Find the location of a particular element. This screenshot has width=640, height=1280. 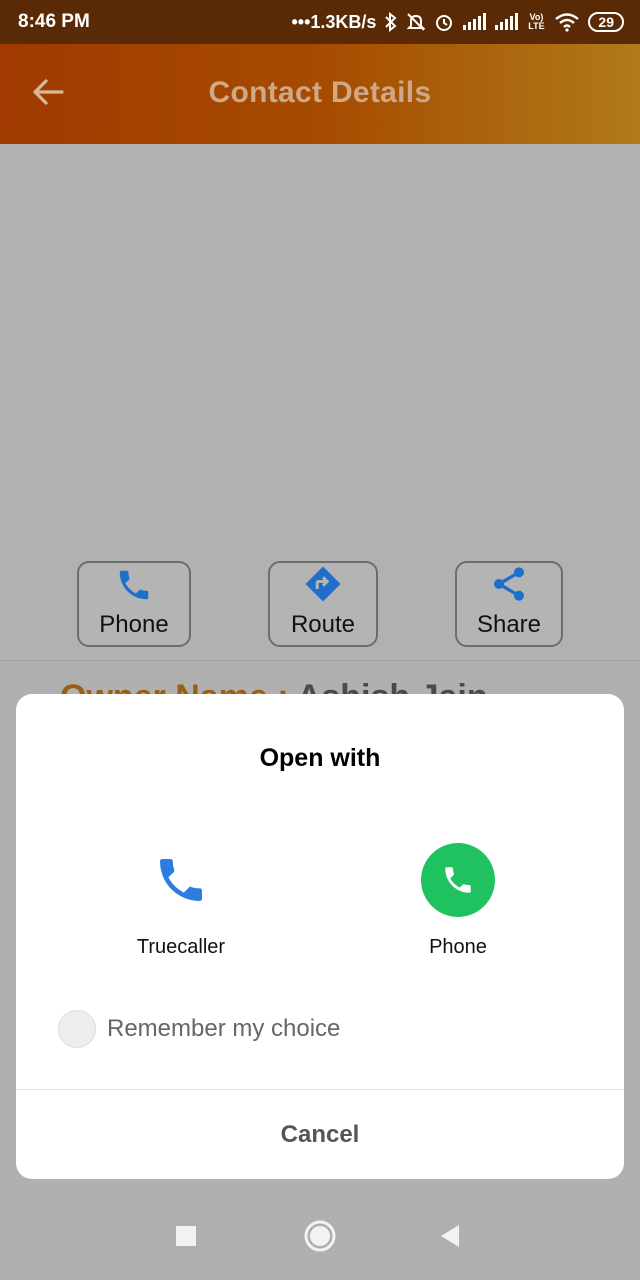

share-icon is located at coordinates (509, 586).